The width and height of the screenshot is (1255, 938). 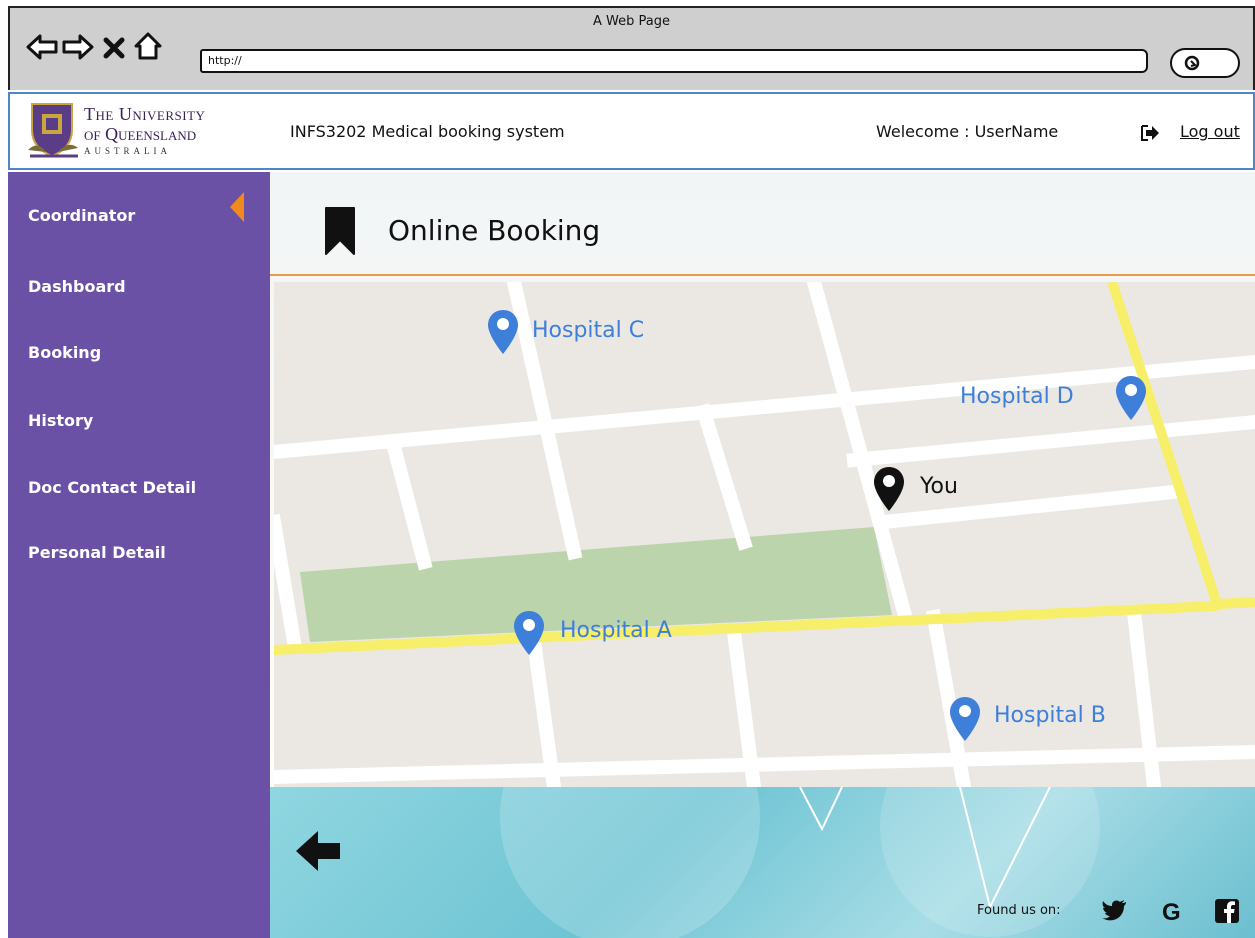 I want to click on found-us-label: Found us on:, so click(x=1019, y=910).